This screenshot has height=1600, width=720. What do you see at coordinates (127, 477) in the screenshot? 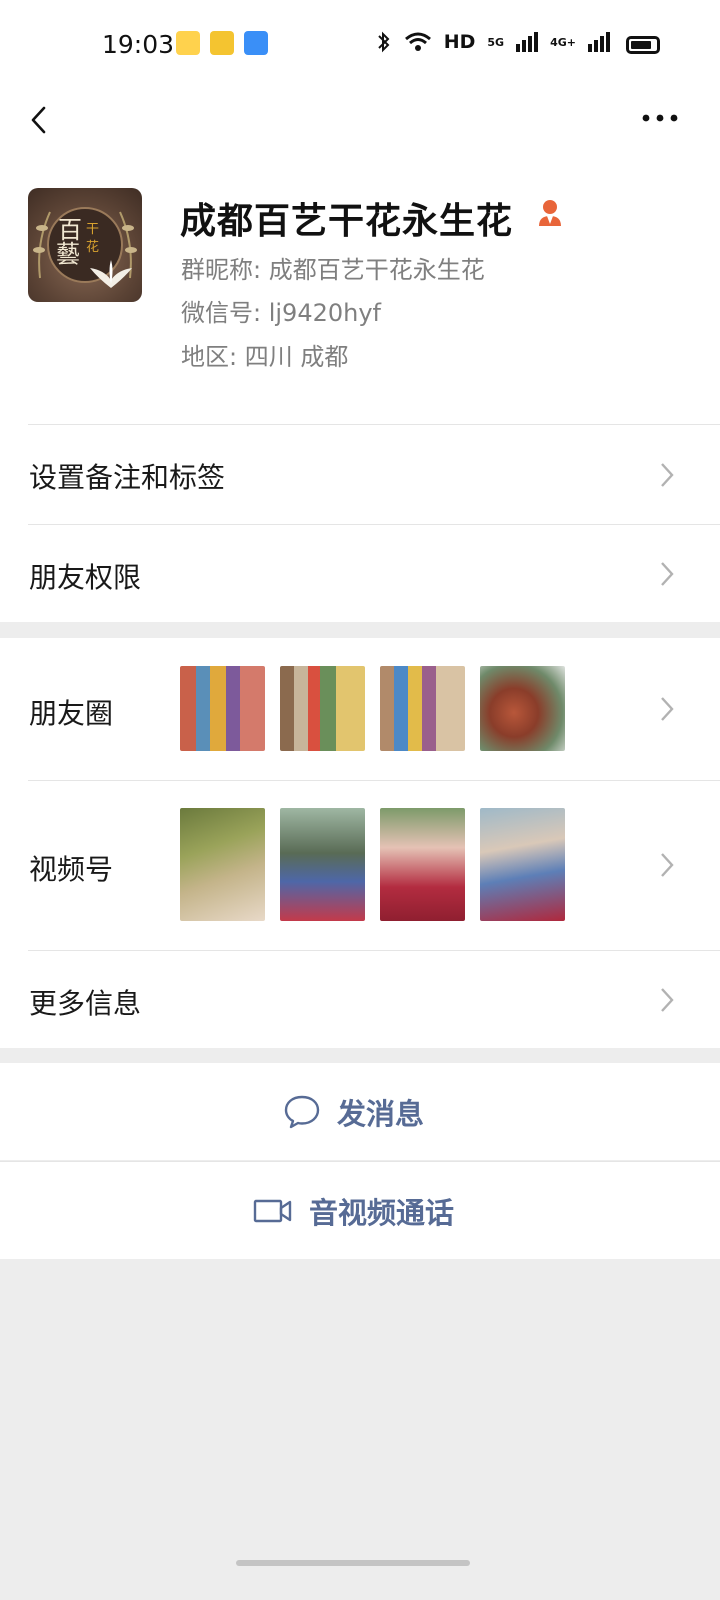
I see `set-remark-label: 设置备注和标签` at bounding box center [127, 477].